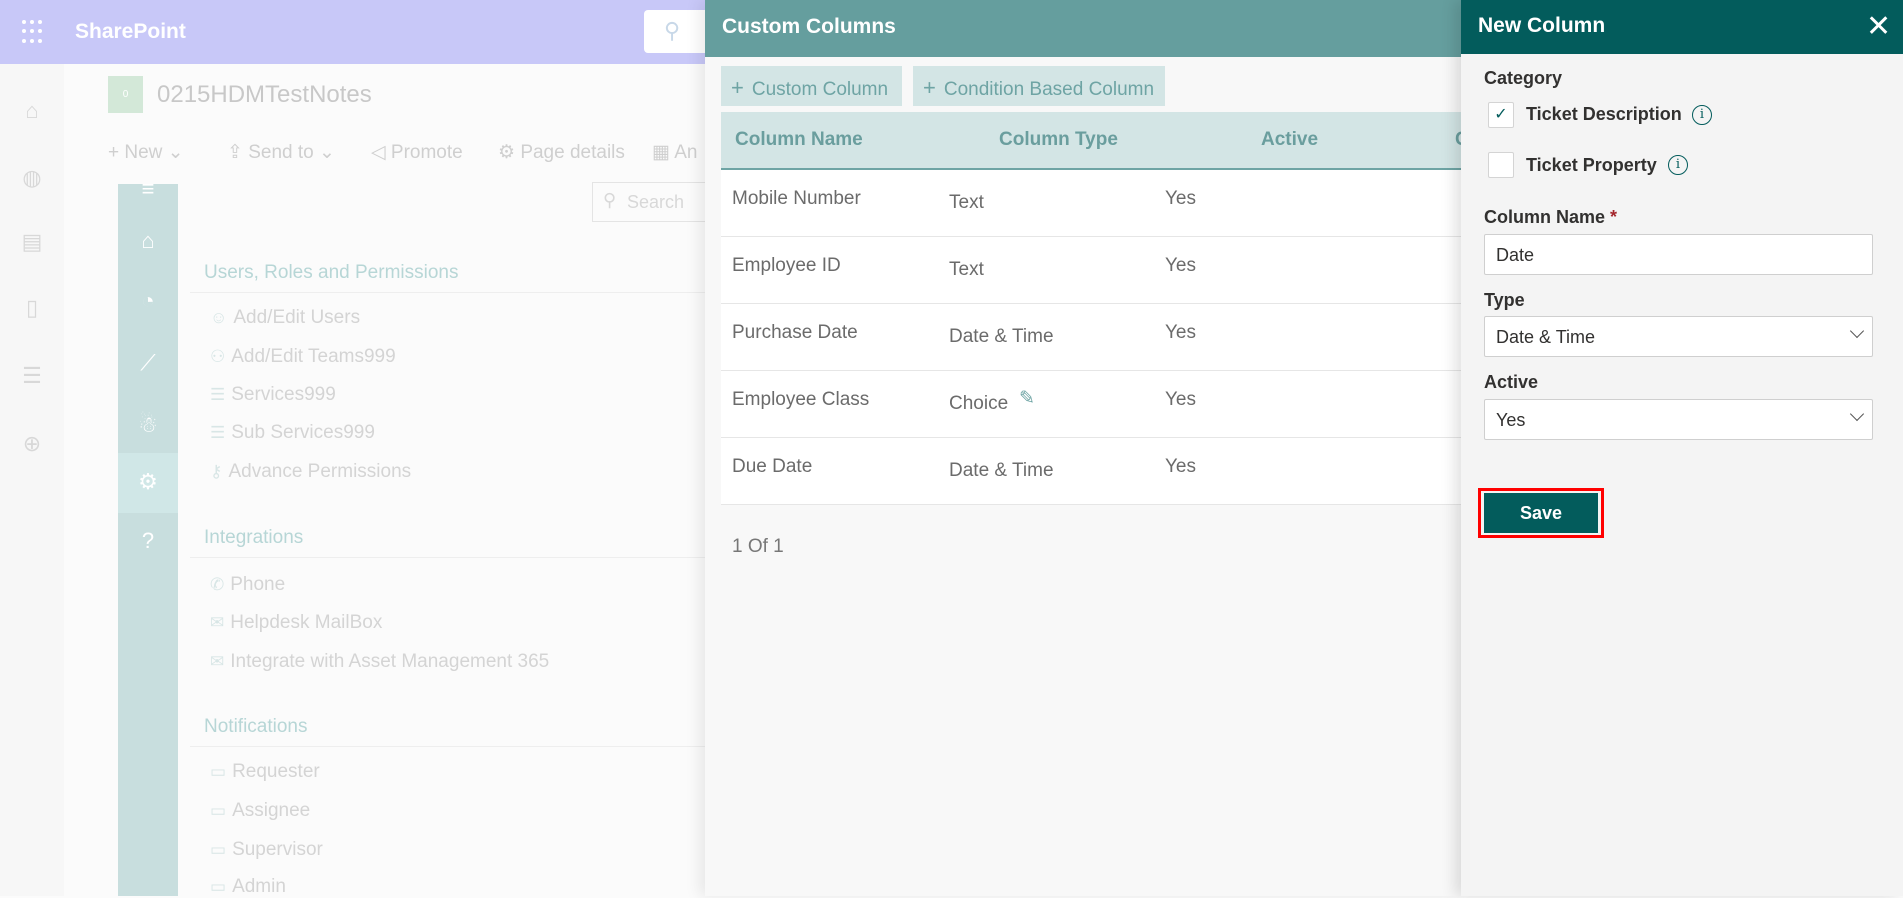 The image size is (1903, 898). Describe the element at coordinates (786, 265) in the screenshot. I see `cell-column-name: Employee ID` at that location.